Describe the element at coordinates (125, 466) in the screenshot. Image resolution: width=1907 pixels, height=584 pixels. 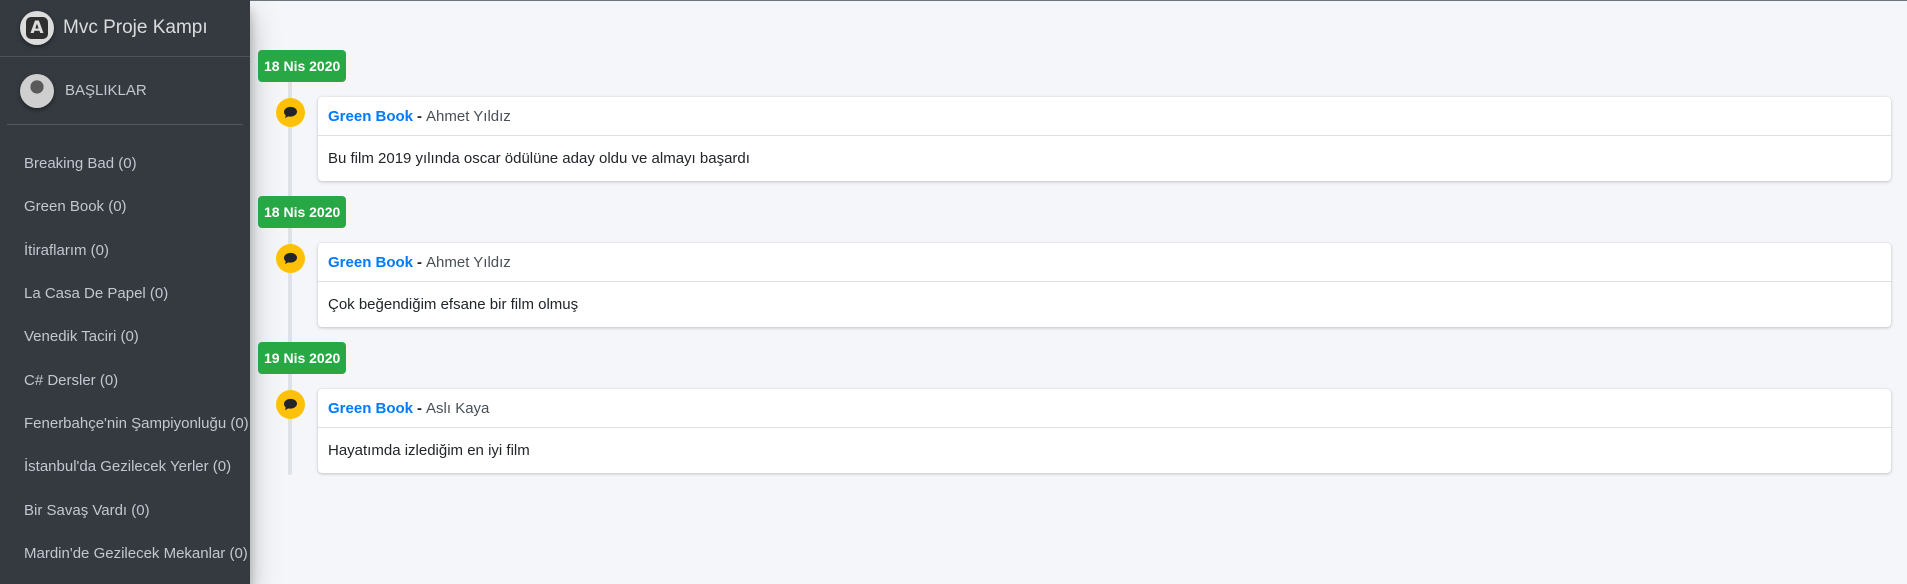
I see `sidebar-item-istanbul: İstanbul'da Gezilecek Yerler (0)` at that location.